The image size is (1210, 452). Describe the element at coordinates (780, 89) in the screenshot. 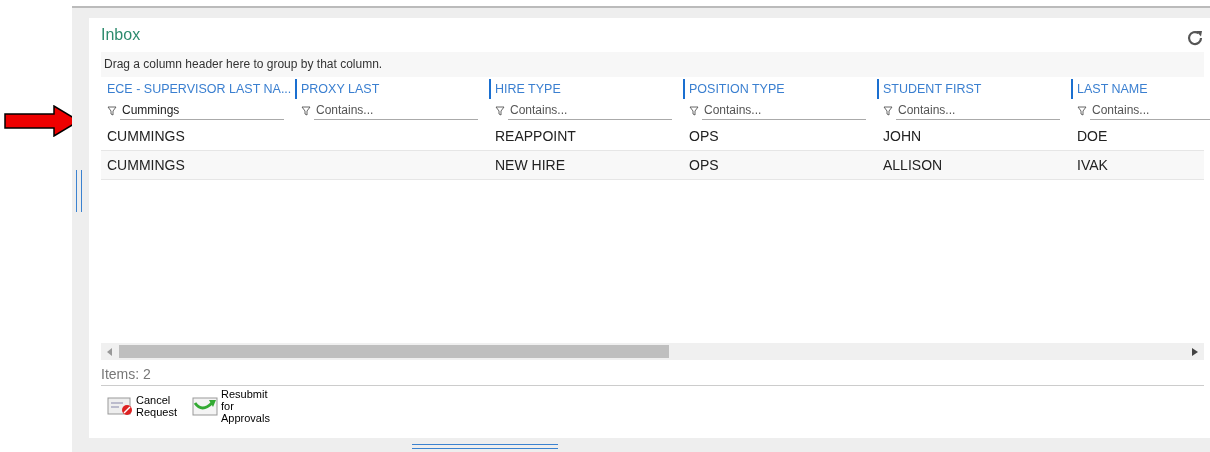

I see `column-header: POSITION TYPE` at that location.